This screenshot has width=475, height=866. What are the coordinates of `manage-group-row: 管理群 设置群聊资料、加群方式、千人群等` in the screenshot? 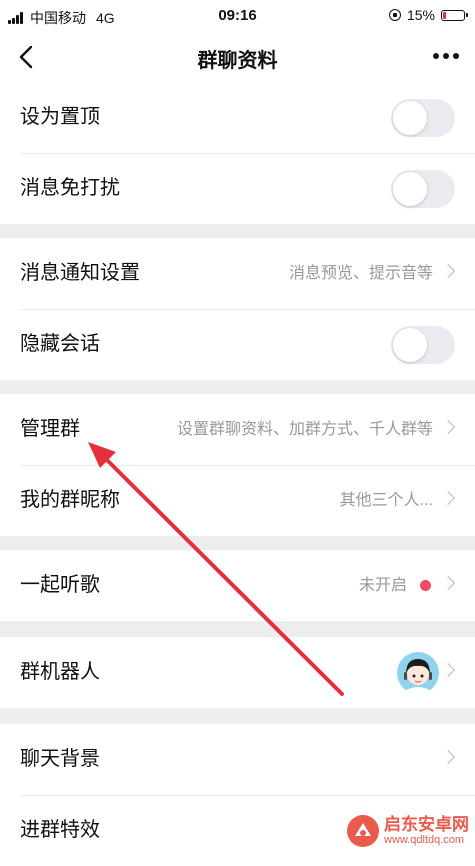 It's located at (237, 429).